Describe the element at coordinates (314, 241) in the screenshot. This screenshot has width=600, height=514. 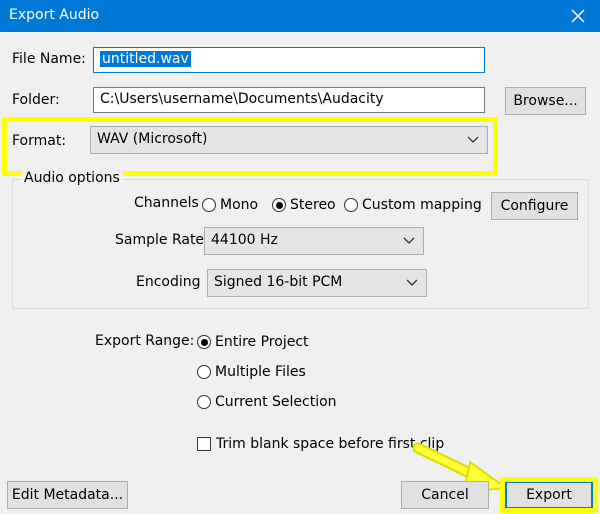
I see `sample-rate-select: 44100 Hz` at that location.